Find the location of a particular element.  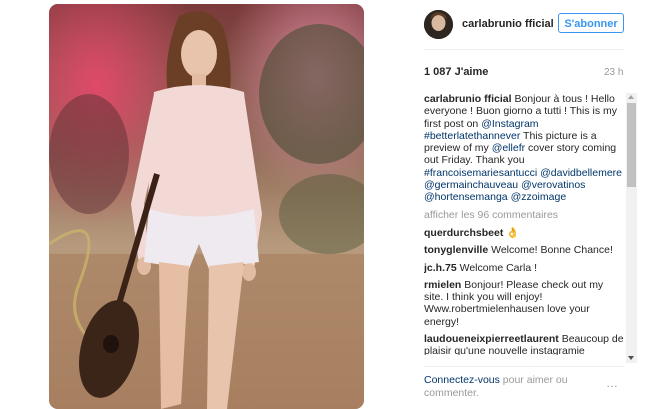

post-header: carlabrunio fficial S'abonner is located at coordinates (536, 25).